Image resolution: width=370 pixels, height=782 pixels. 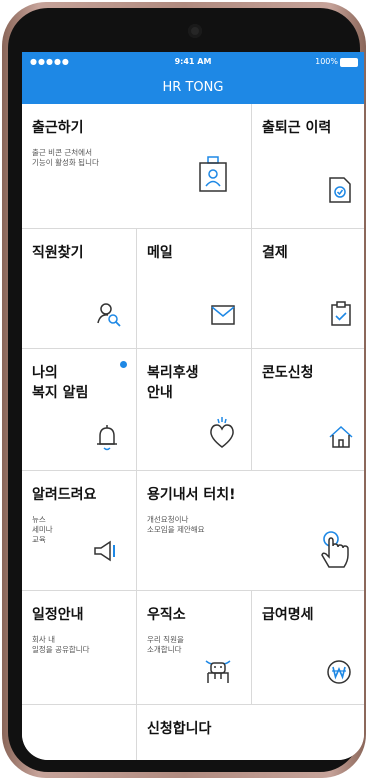 What do you see at coordinates (341, 437) in the screenshot?
I see `house-icon` at bounding box center [341, 437].